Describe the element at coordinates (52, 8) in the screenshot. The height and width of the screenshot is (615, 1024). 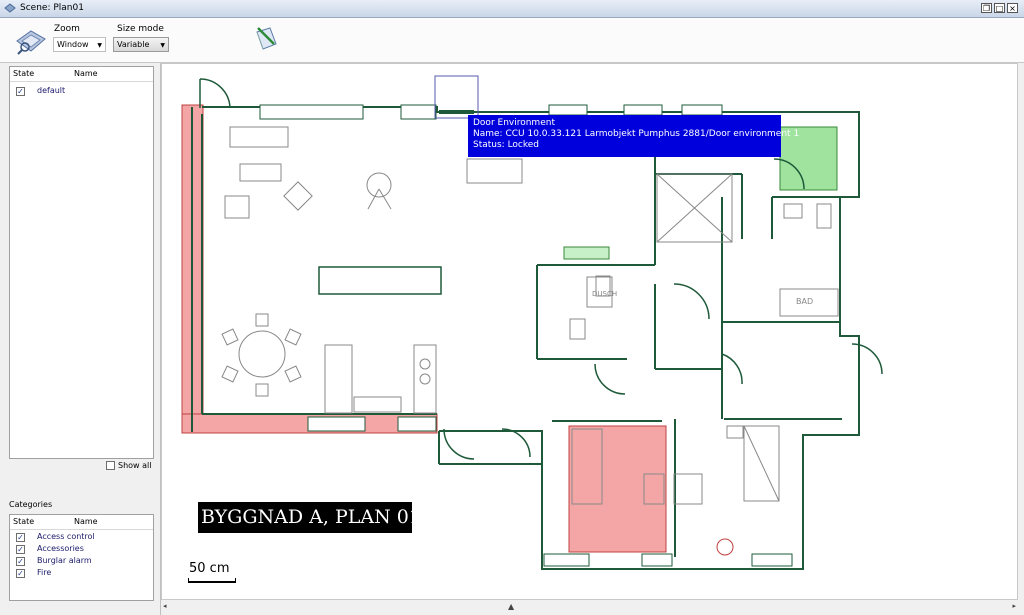
I see `window-title: Scene: Plan01` at that location.